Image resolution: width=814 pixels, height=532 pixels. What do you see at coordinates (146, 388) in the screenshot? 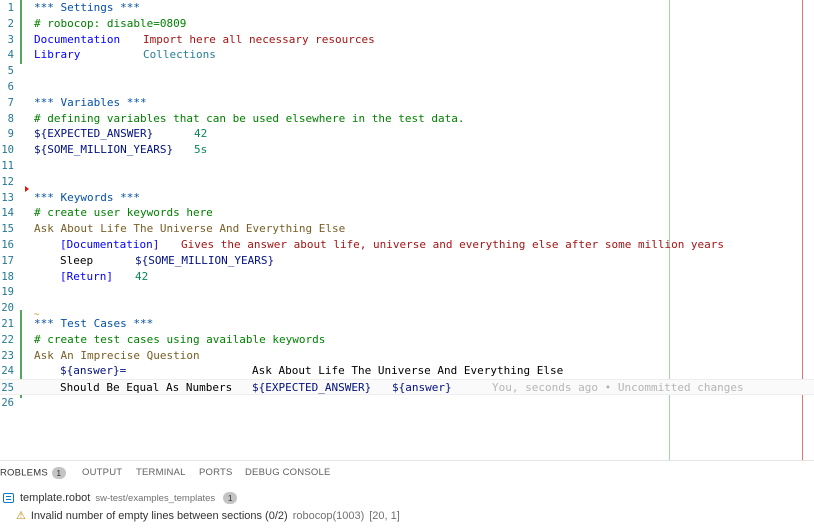
I see `code-token: Should Be Equal As Numbers` at bounding box center [146, 388].